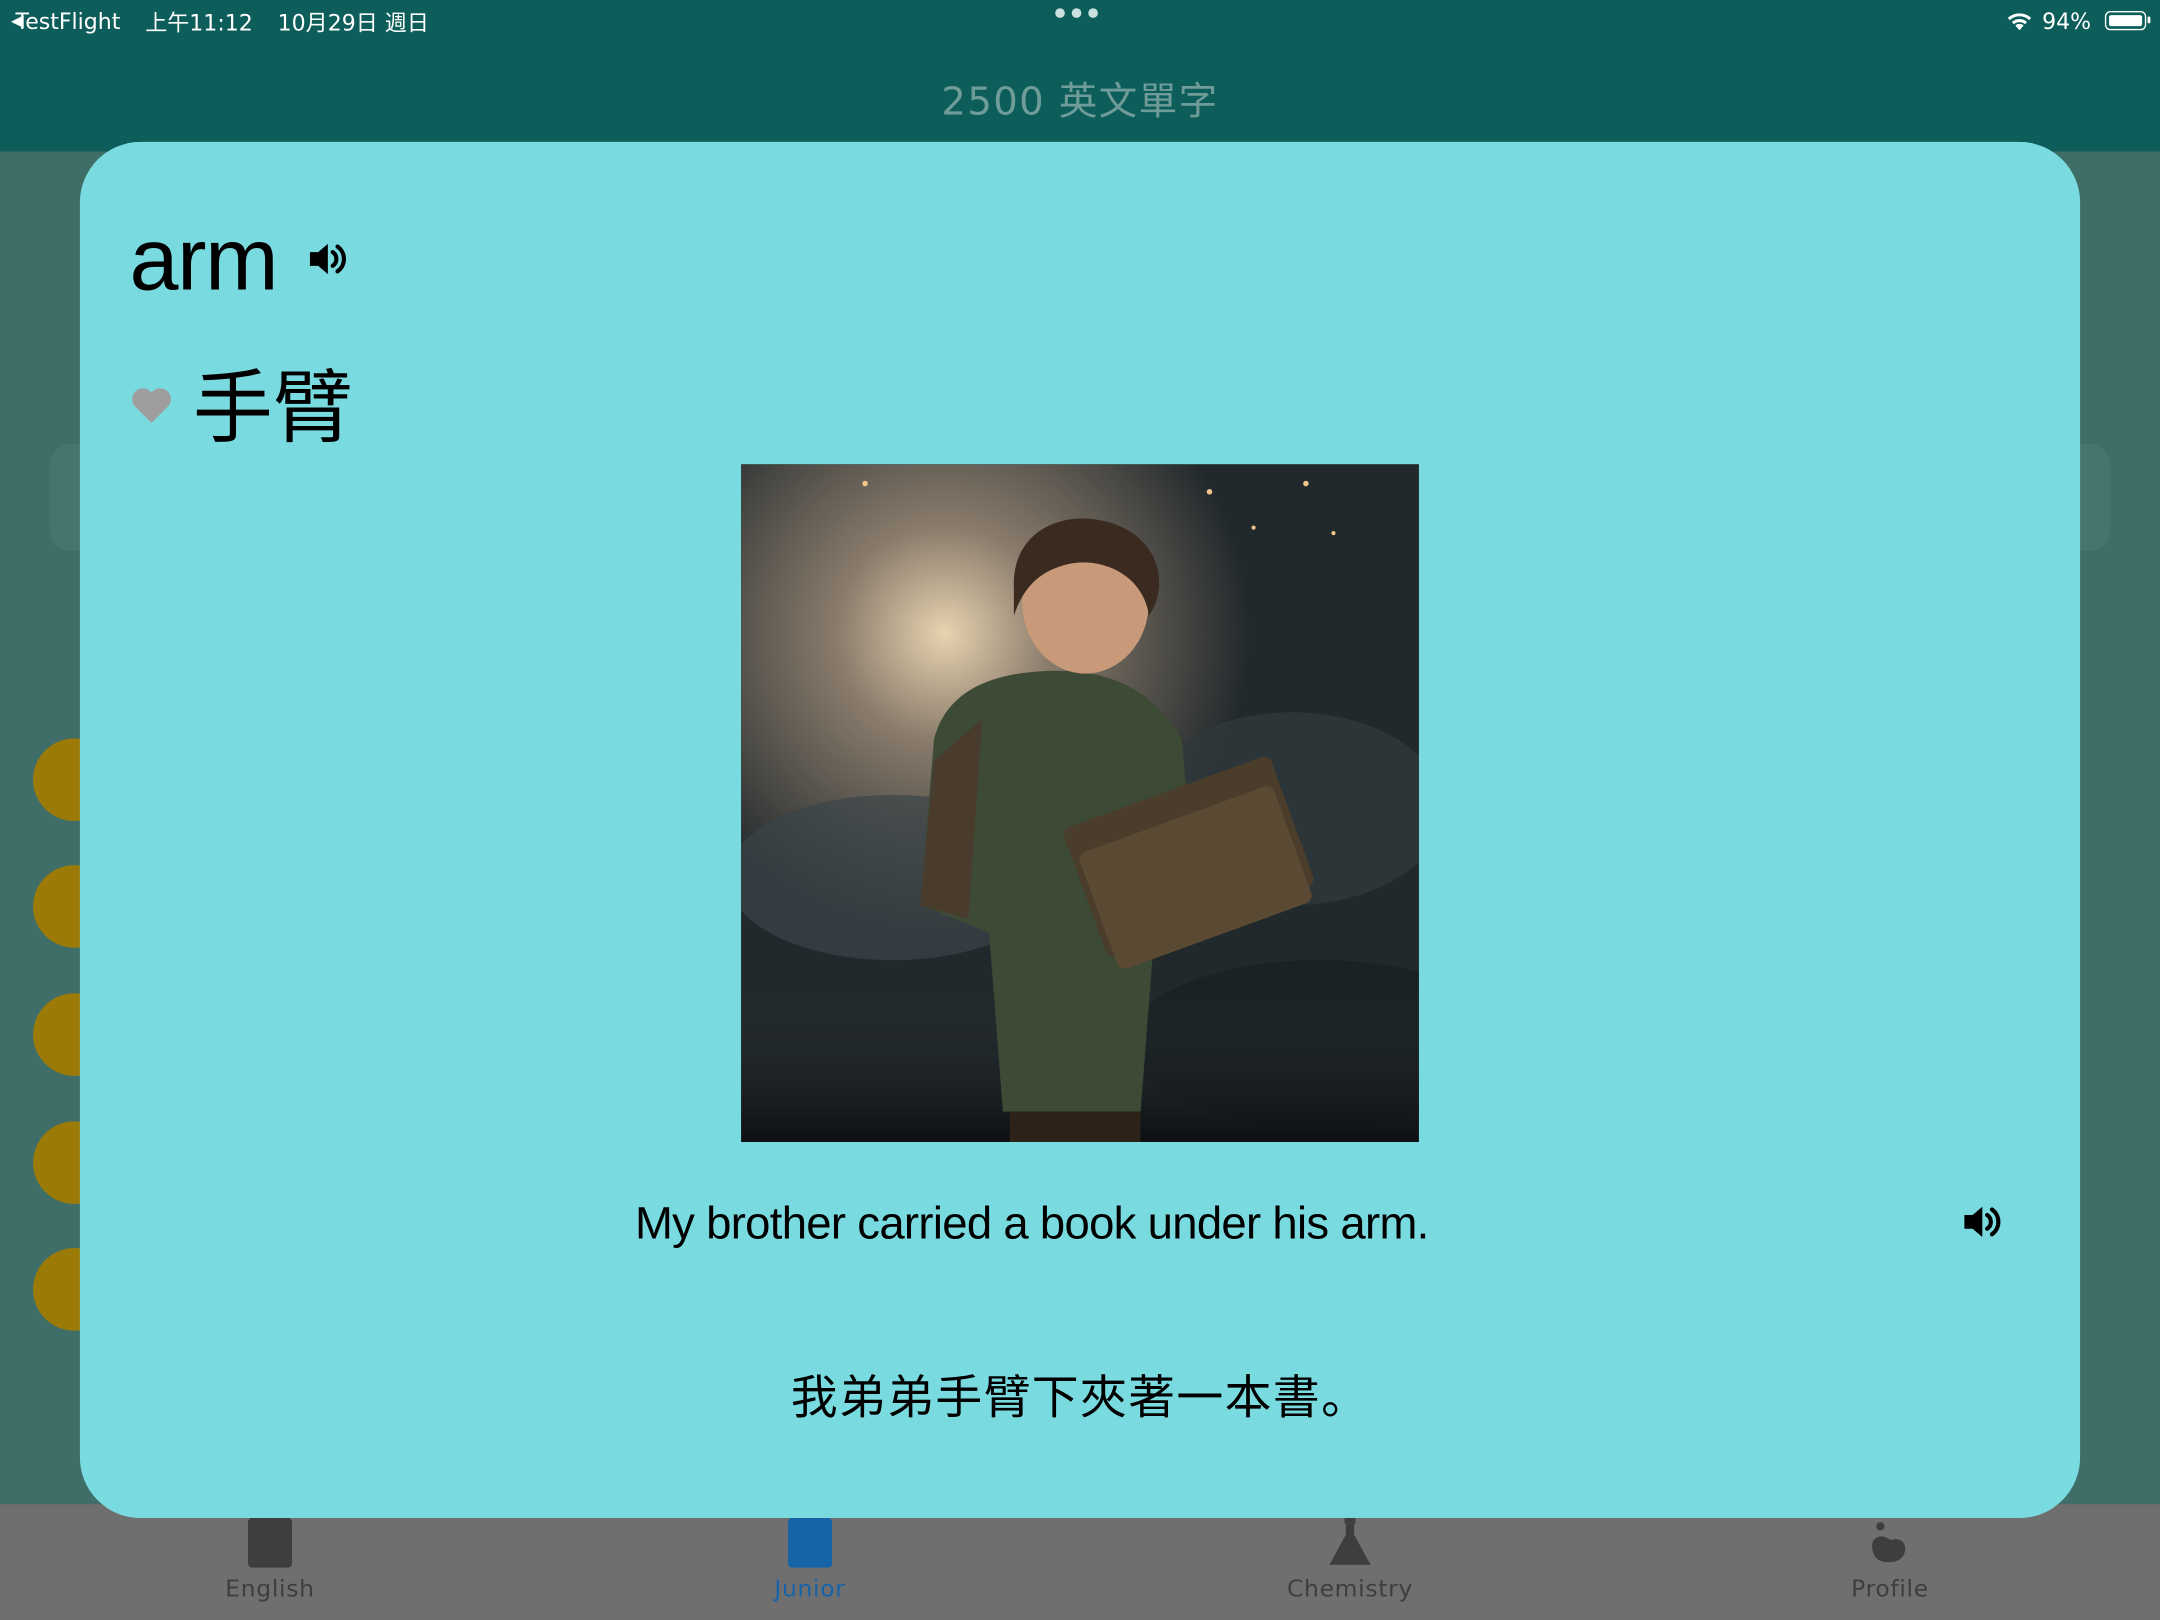 The width and height of the screenshot is (2160, 1620). I want to click on word-illustration, so click(1080, 803).